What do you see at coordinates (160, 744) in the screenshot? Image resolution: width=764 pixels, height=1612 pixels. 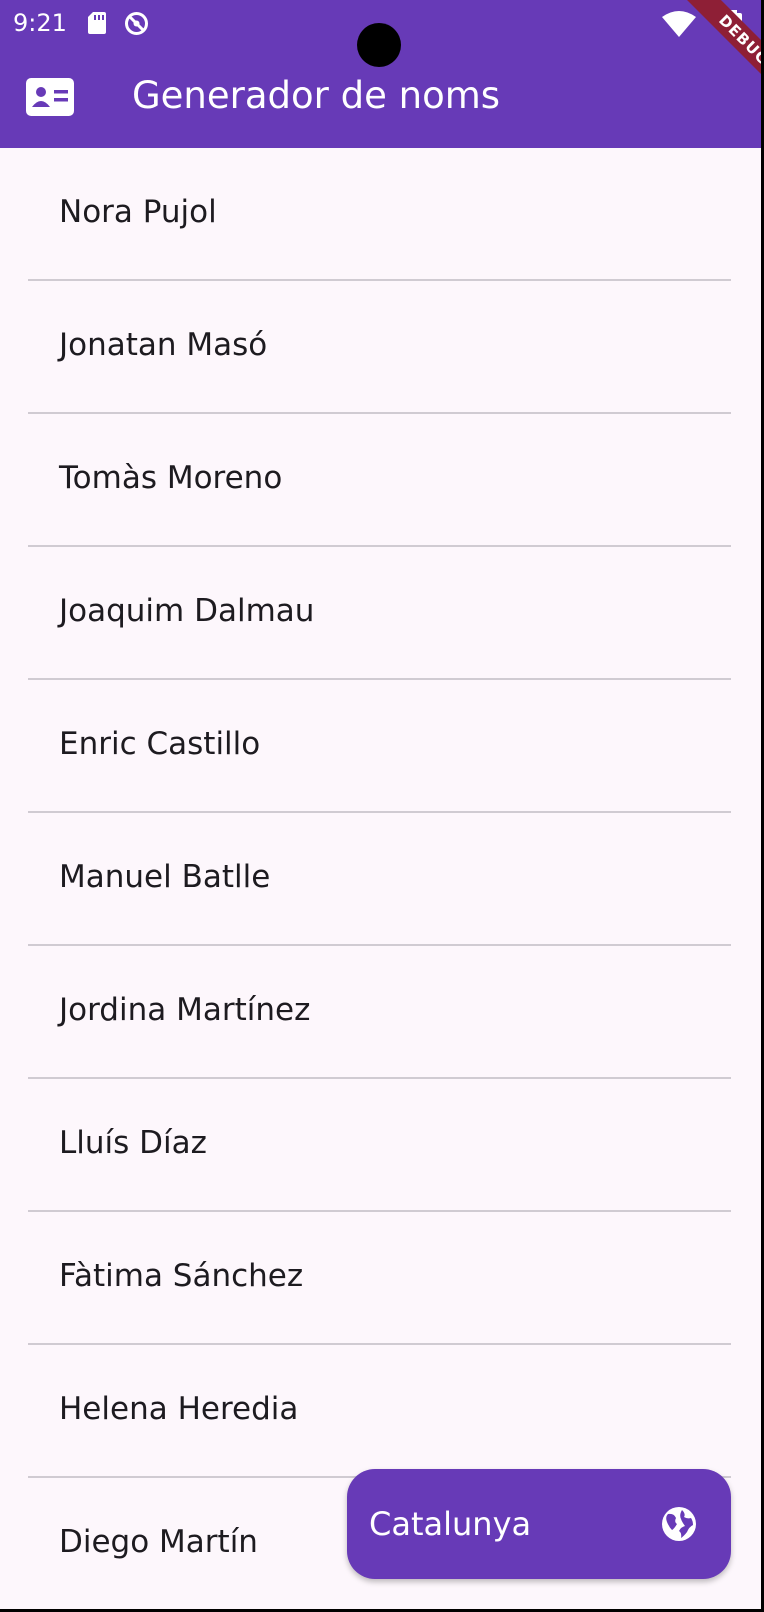 I see `list-item-label: Enric Castillo` at bounding box center [160, 744].